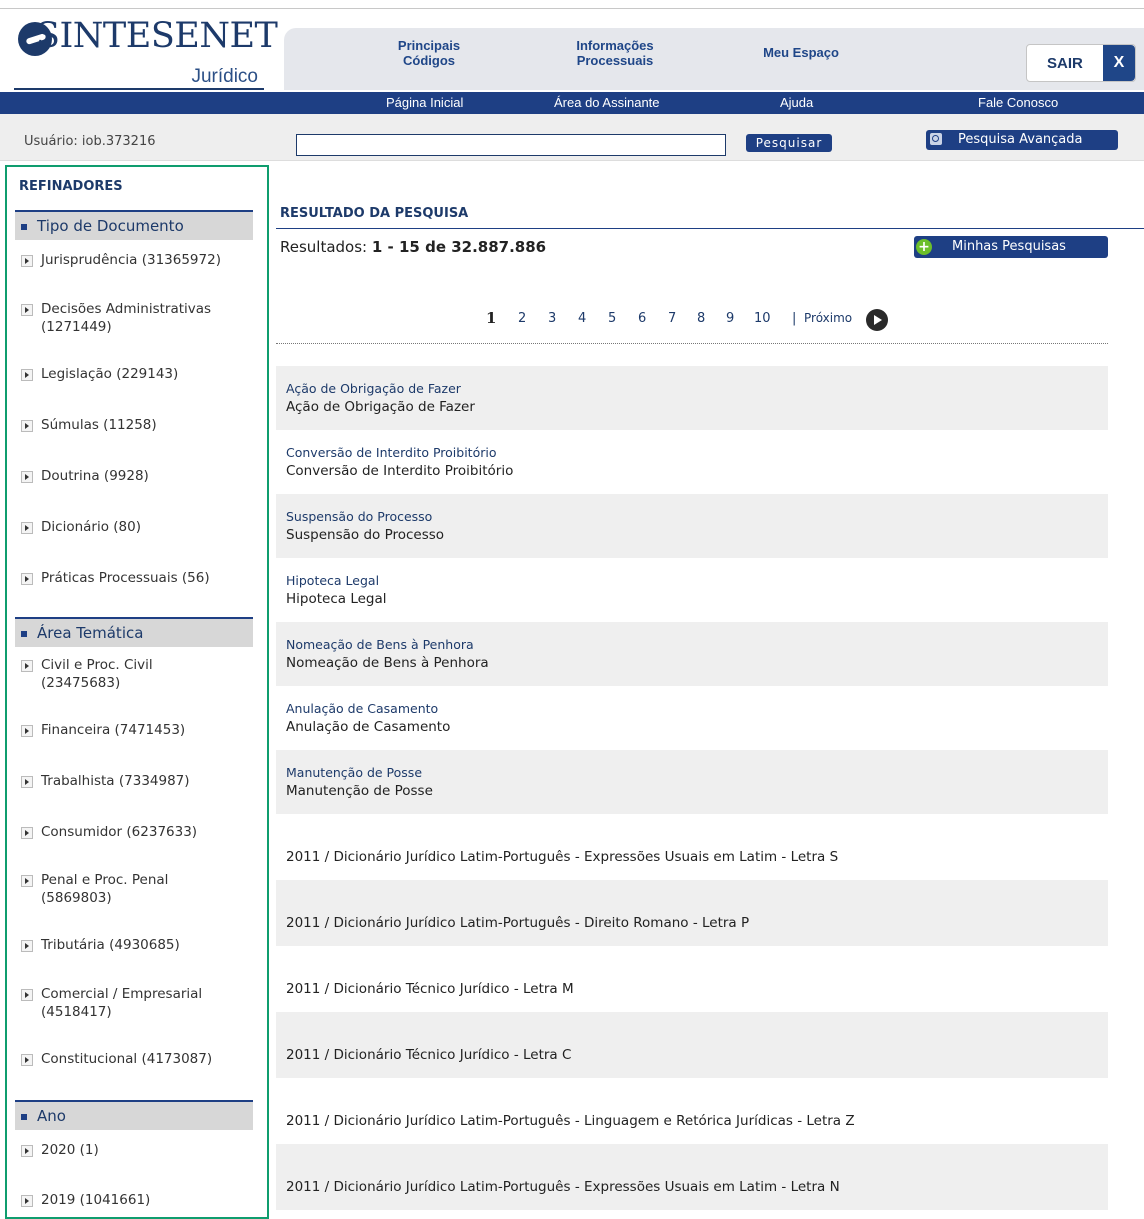  I want to click on results-count: Resultados: 1 - 15 de 32.887.886, so click(413, 247).